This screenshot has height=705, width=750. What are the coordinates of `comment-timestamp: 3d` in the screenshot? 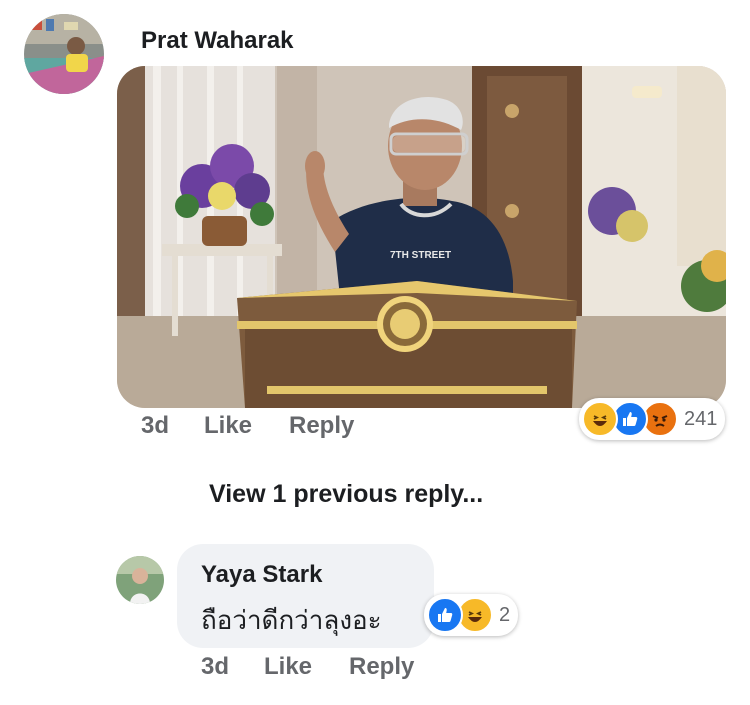 It's located at (155, 426).